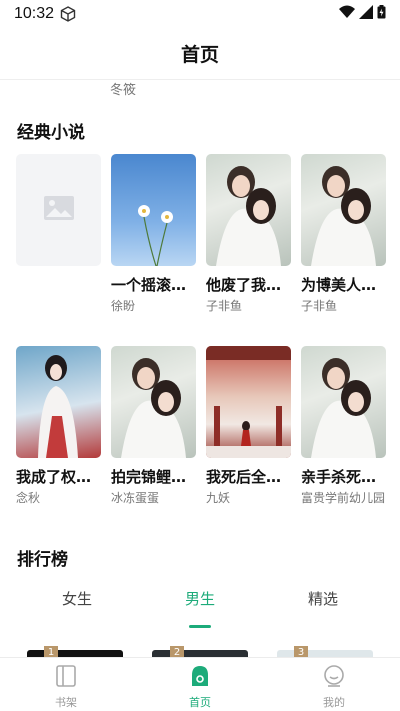  I want to click on nav-home: 首页, so click(200, 687).